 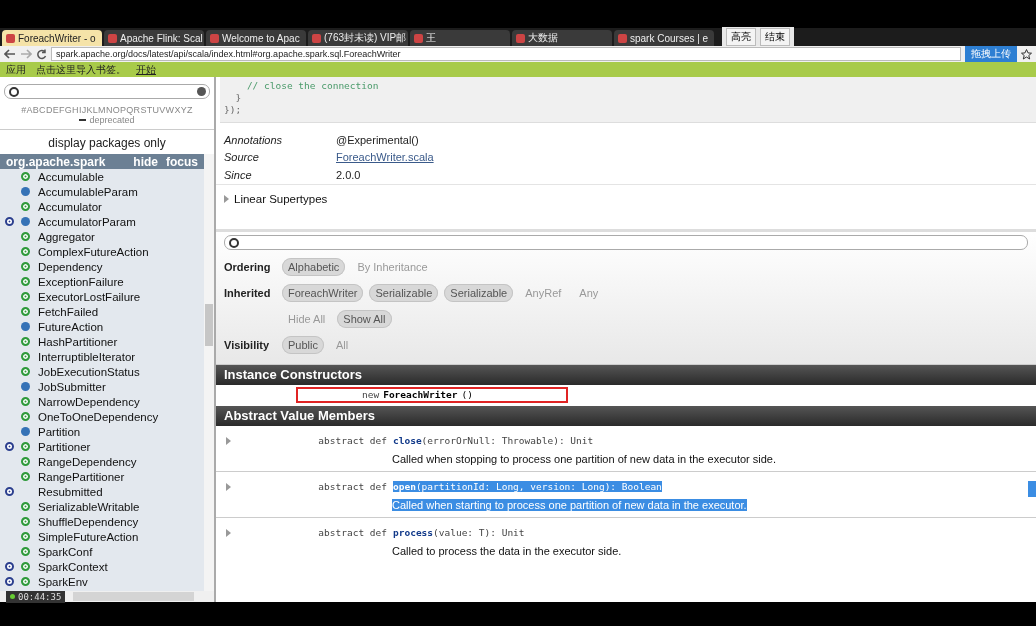 I want to click on browser-tab: ForeachWriter - o, so click(x=52, y=38).